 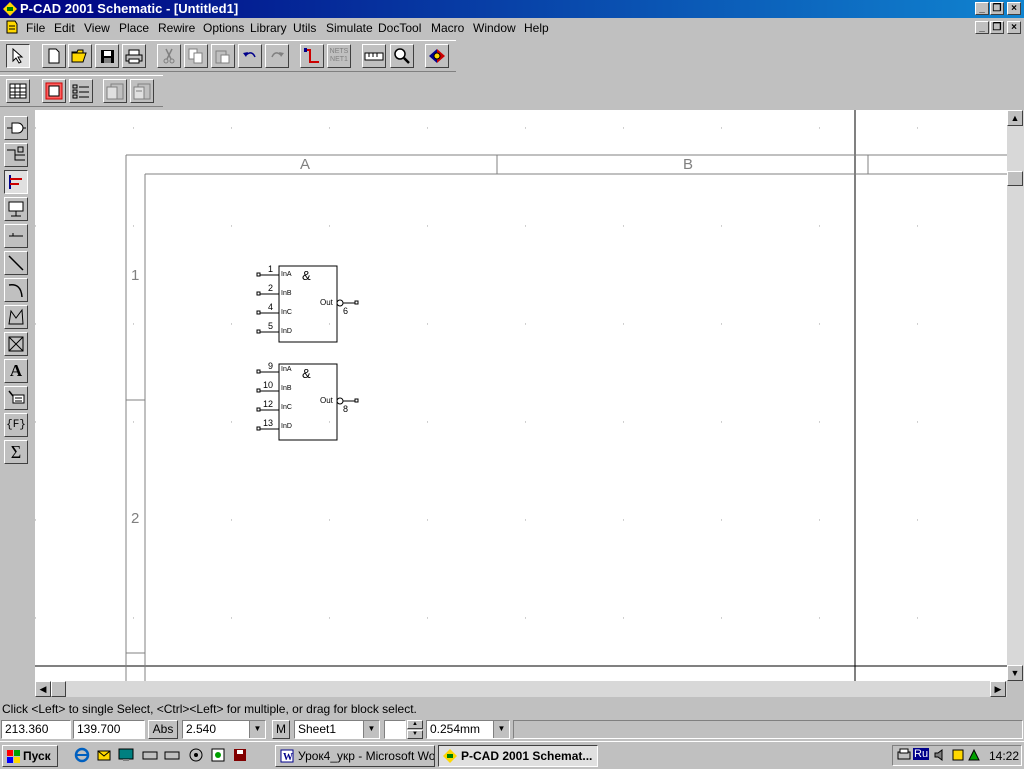 What do you see at coordinates (16, 398) in the screenshot?
I see `place-attribute-tool` at bounding box center [16, 398].